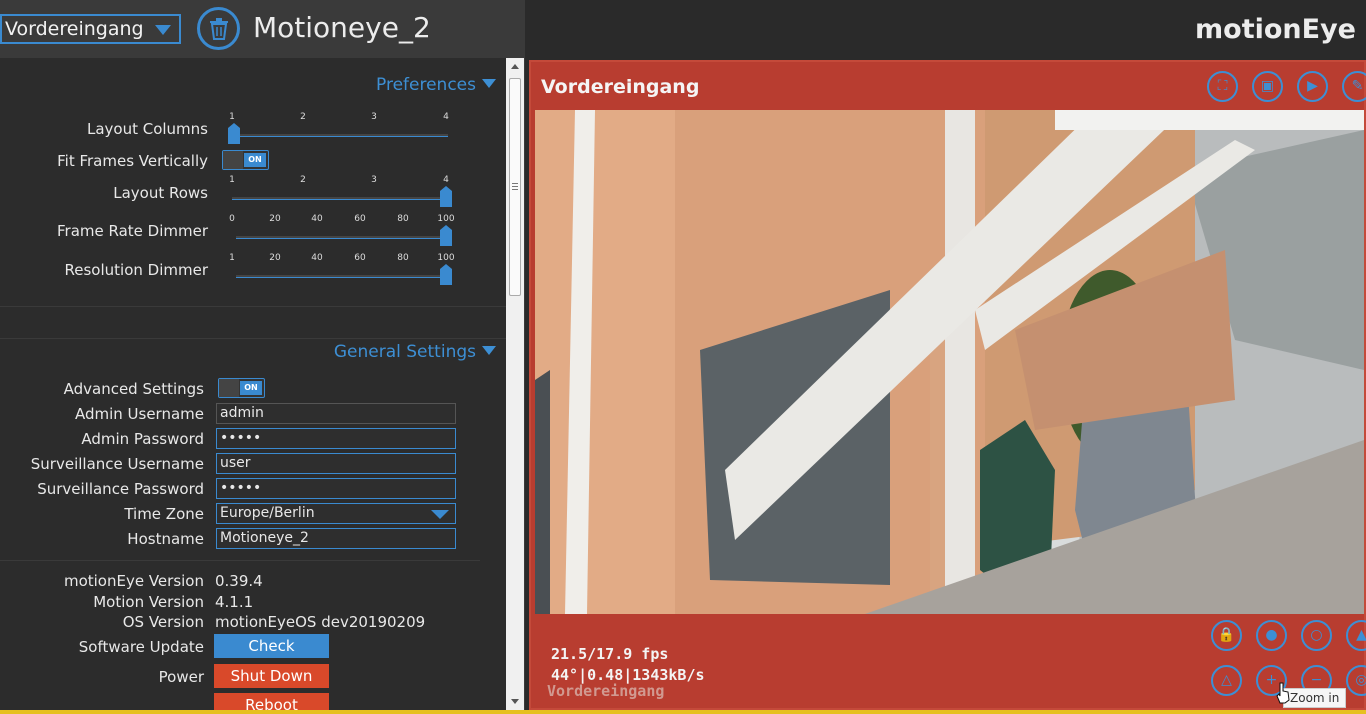 The height and width of the screenshot is (714, 1366). I want to click on fit-frames-vertically-toggle: ON, so click(245, 160).